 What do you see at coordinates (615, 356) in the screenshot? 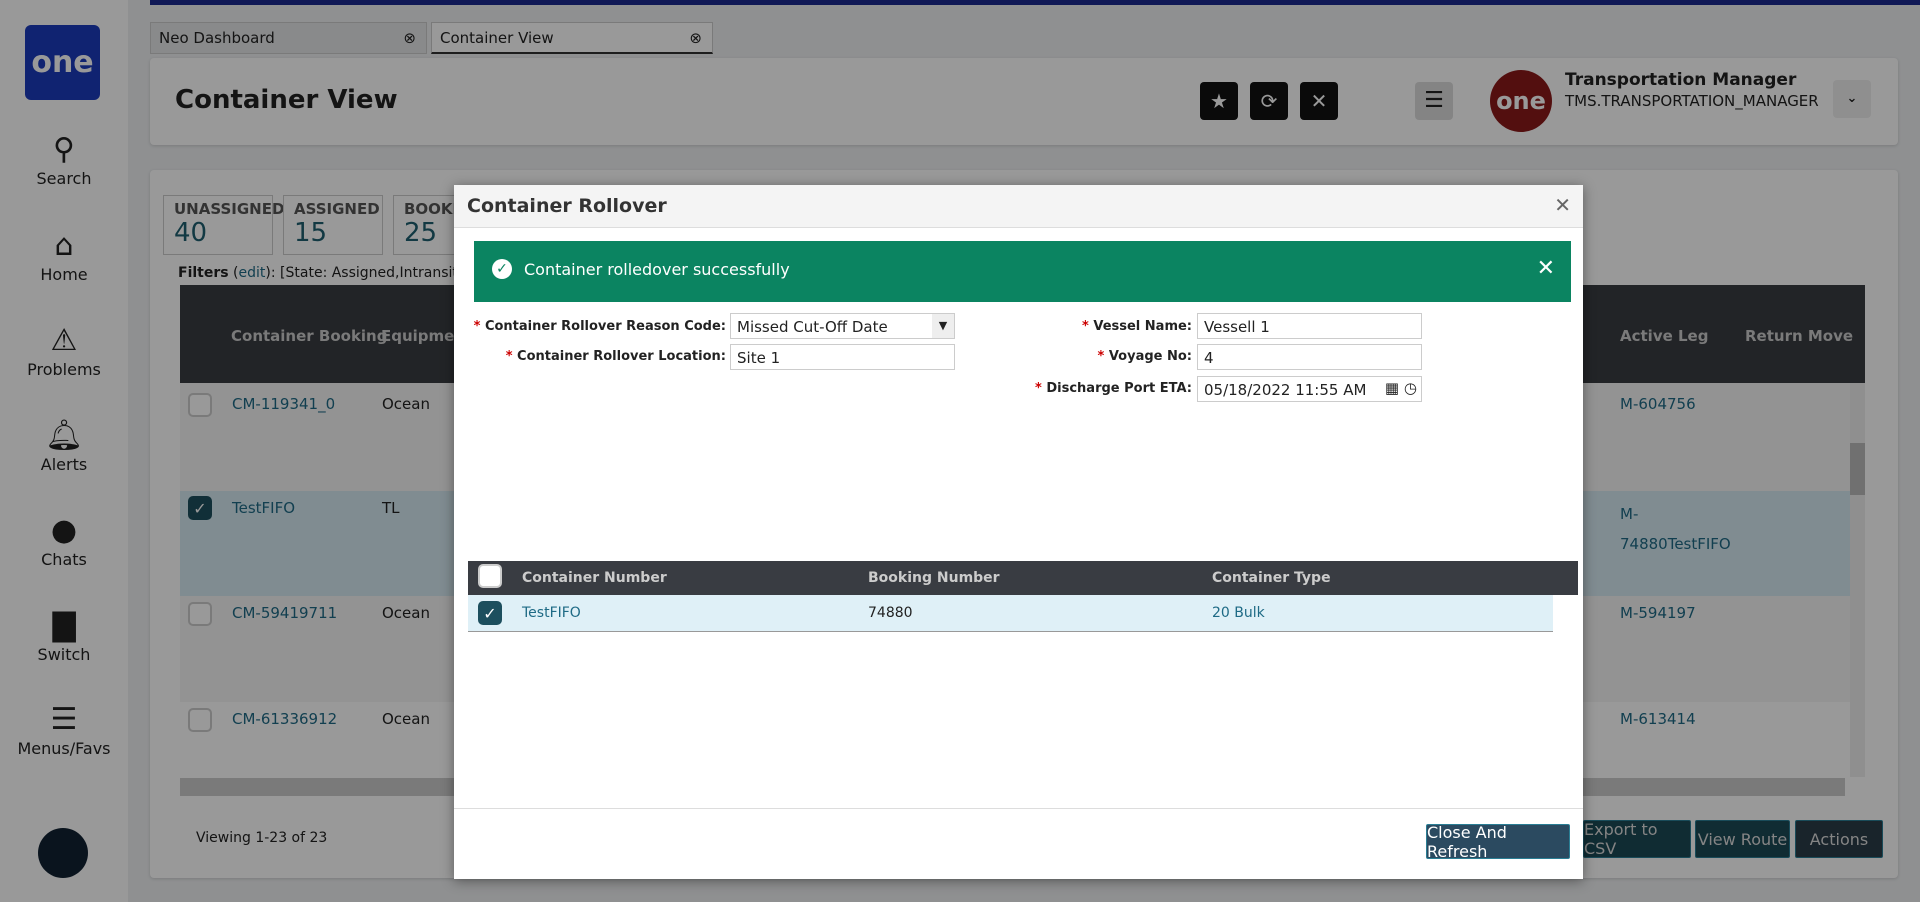
I see `location-label: * Container Rollover Location:` at bounding box center [615, 356].